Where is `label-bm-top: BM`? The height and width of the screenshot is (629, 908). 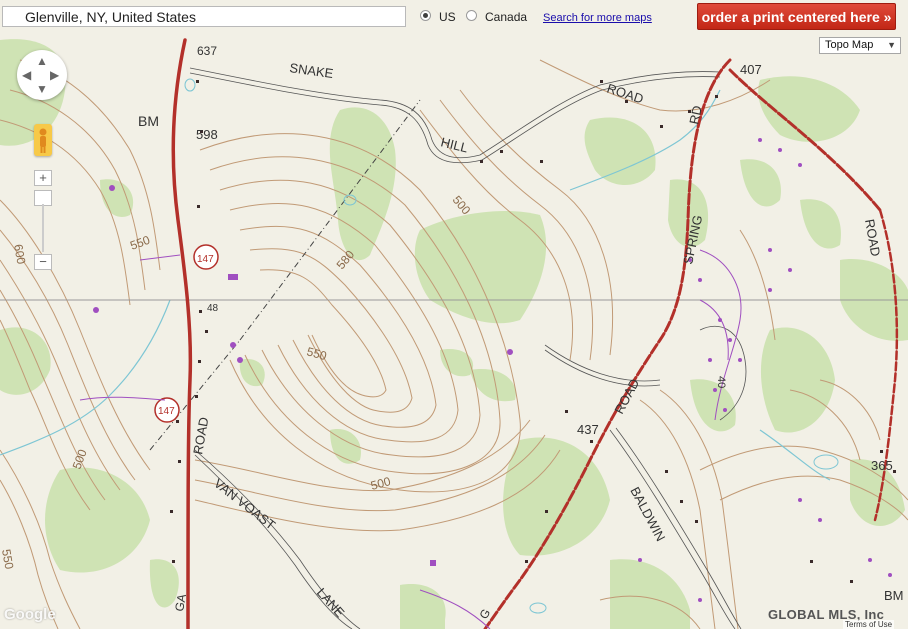
label-bm-top: BM is located at coordinates (148, 121).